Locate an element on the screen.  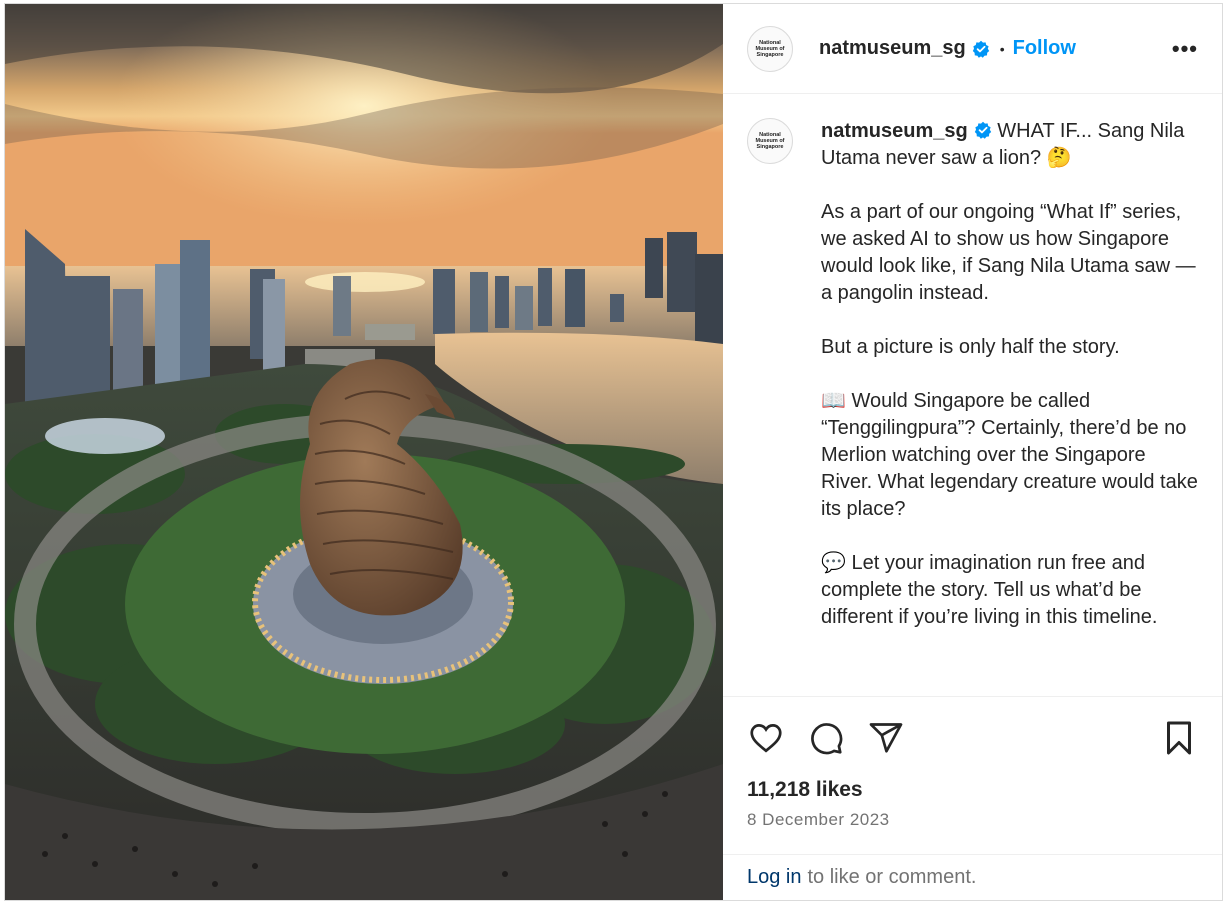
like-button is located at coordinates (766, 738).